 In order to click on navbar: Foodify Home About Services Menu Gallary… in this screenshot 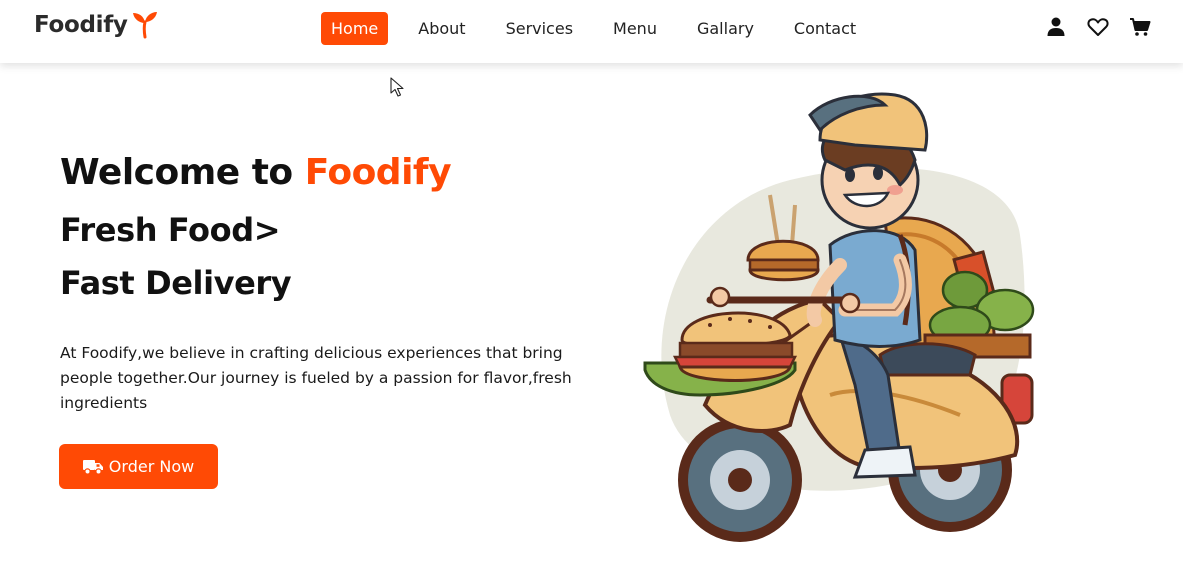, I will do `click(591, 31)`.